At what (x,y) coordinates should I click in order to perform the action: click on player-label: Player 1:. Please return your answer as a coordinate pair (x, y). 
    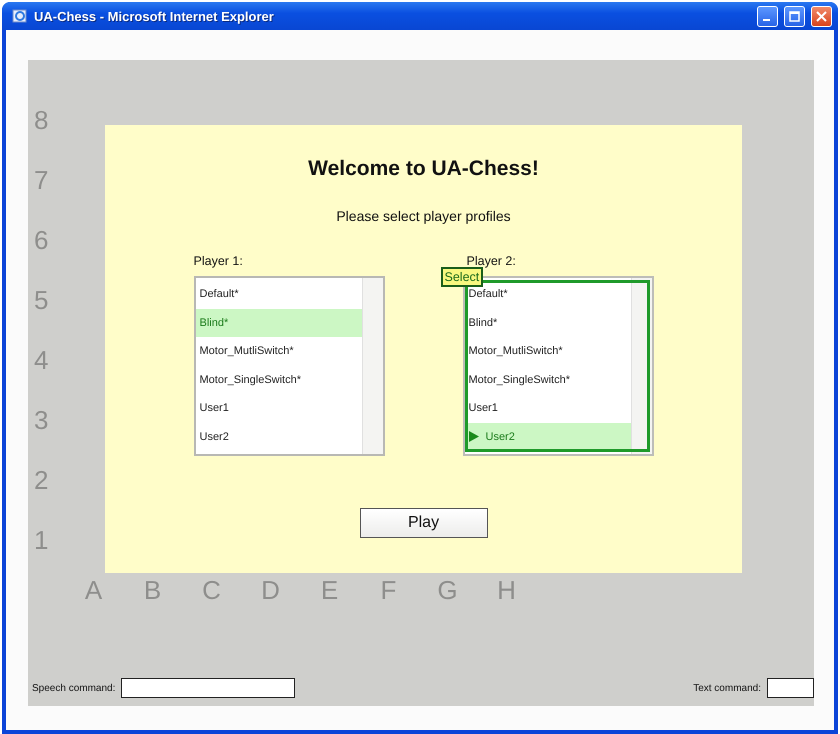
    Looking at the image, I should click on (218, 261).